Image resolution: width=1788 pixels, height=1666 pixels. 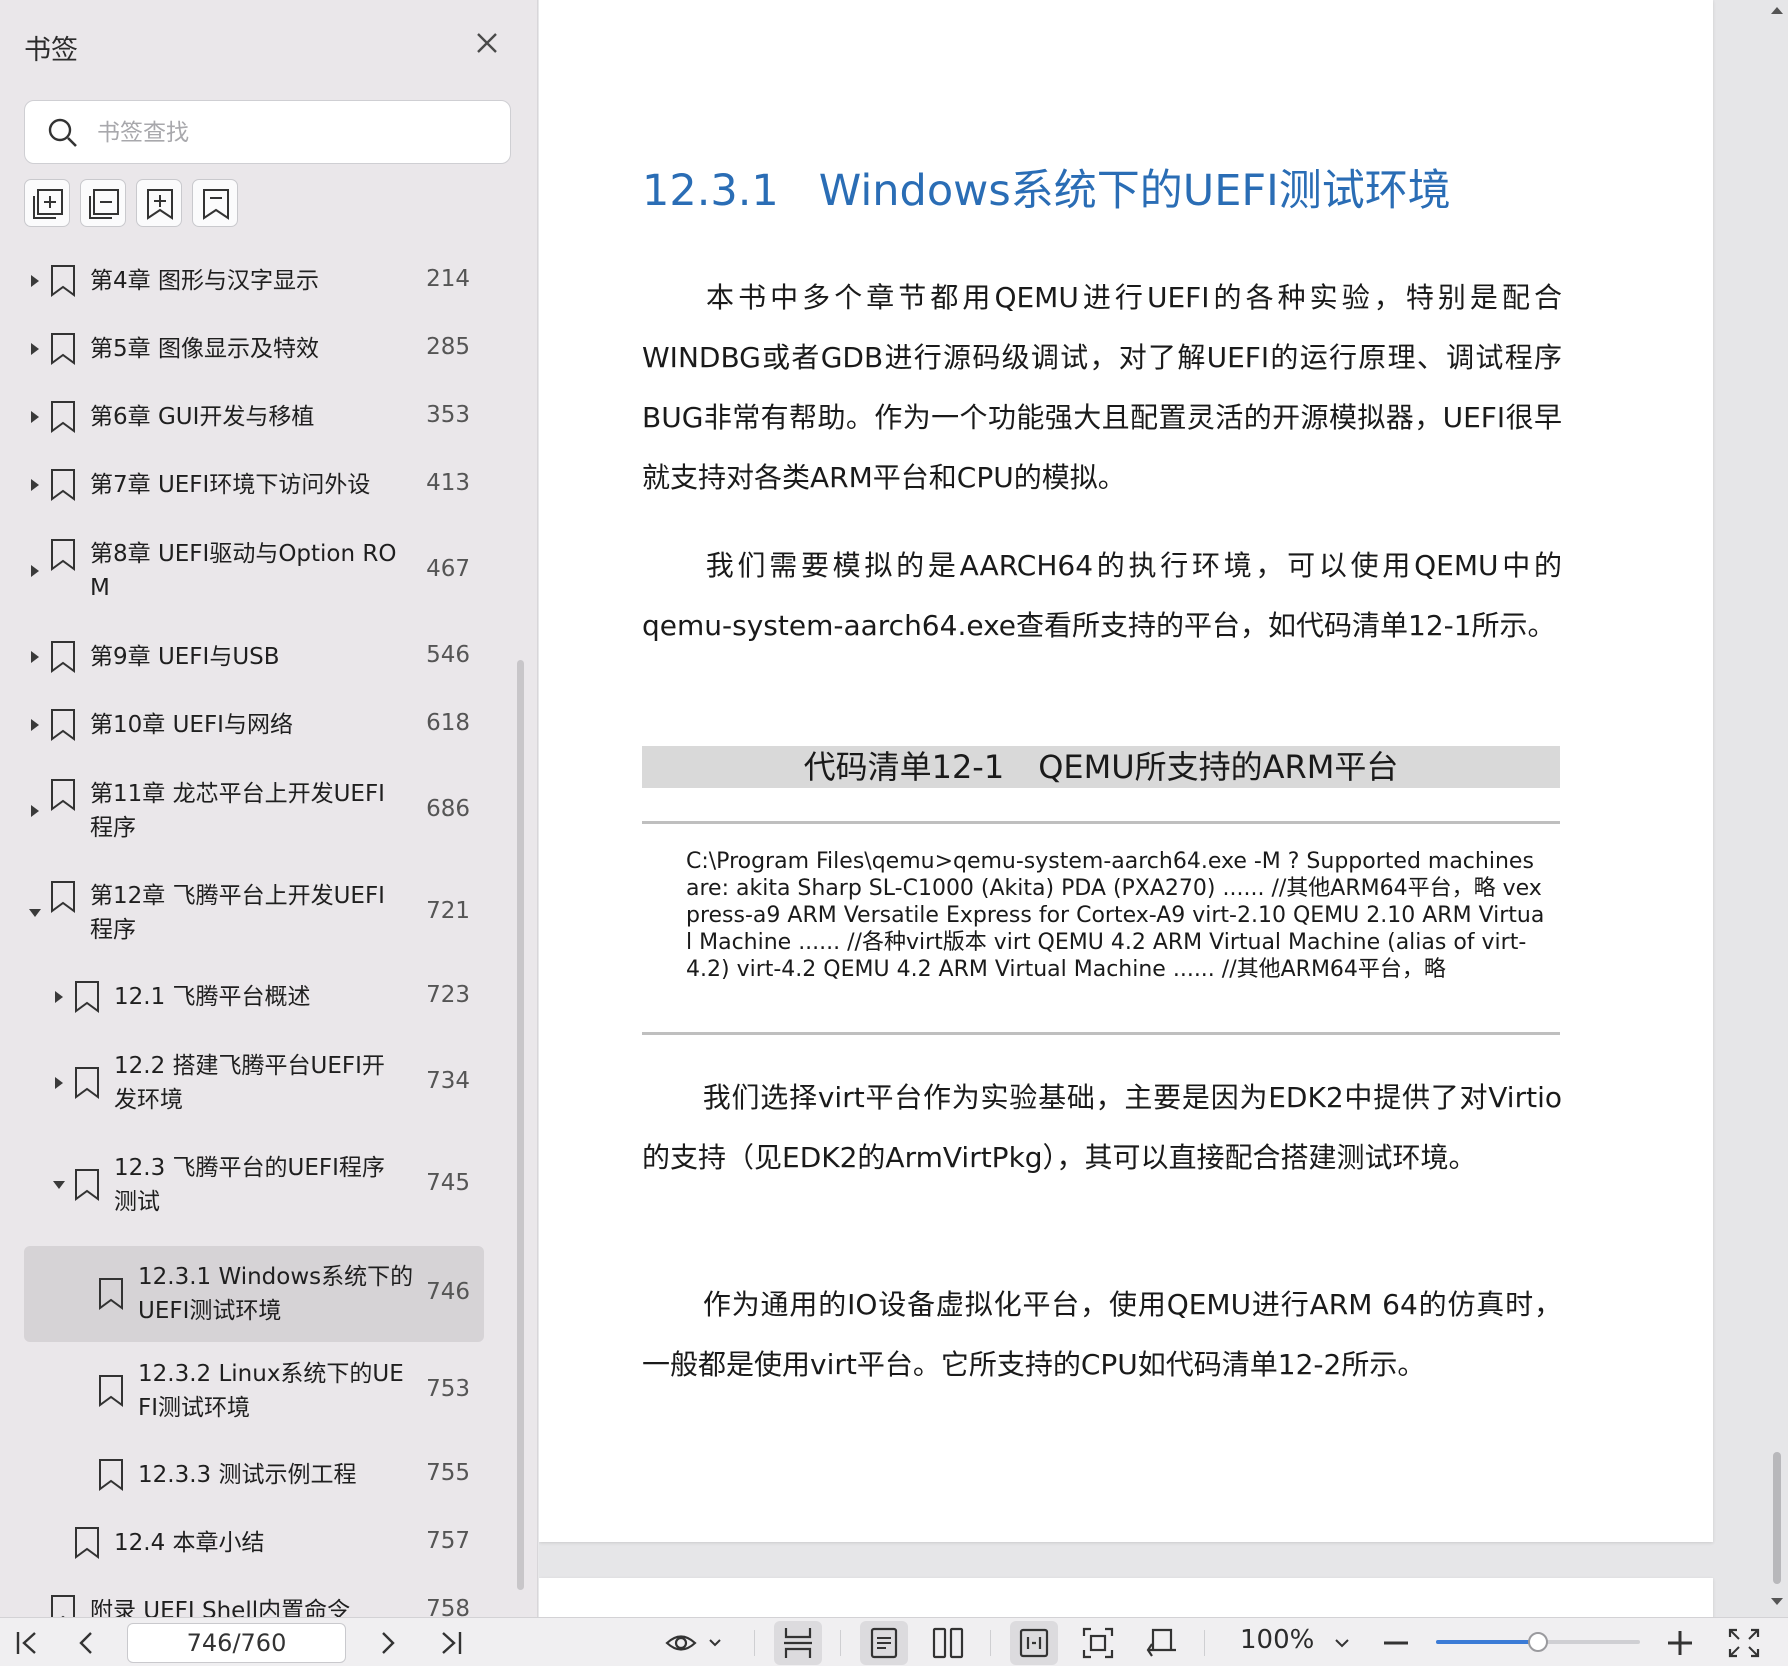 What do you see at coordinates (387, 1643) in the screenshot?
I see `next-page-button` at bounding box center [387, 1643].